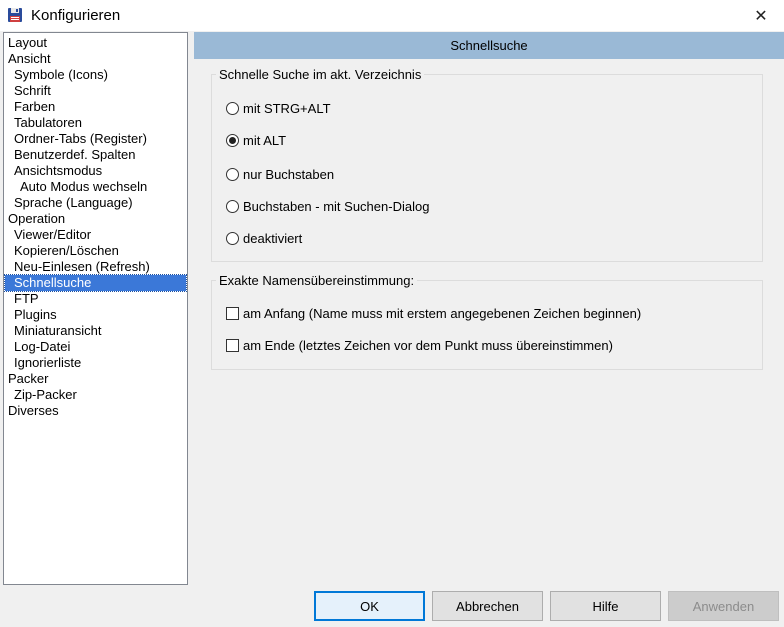 The image size is (784, 627). I want to click on tree-item: Ignorierliste, so click(95, 363).